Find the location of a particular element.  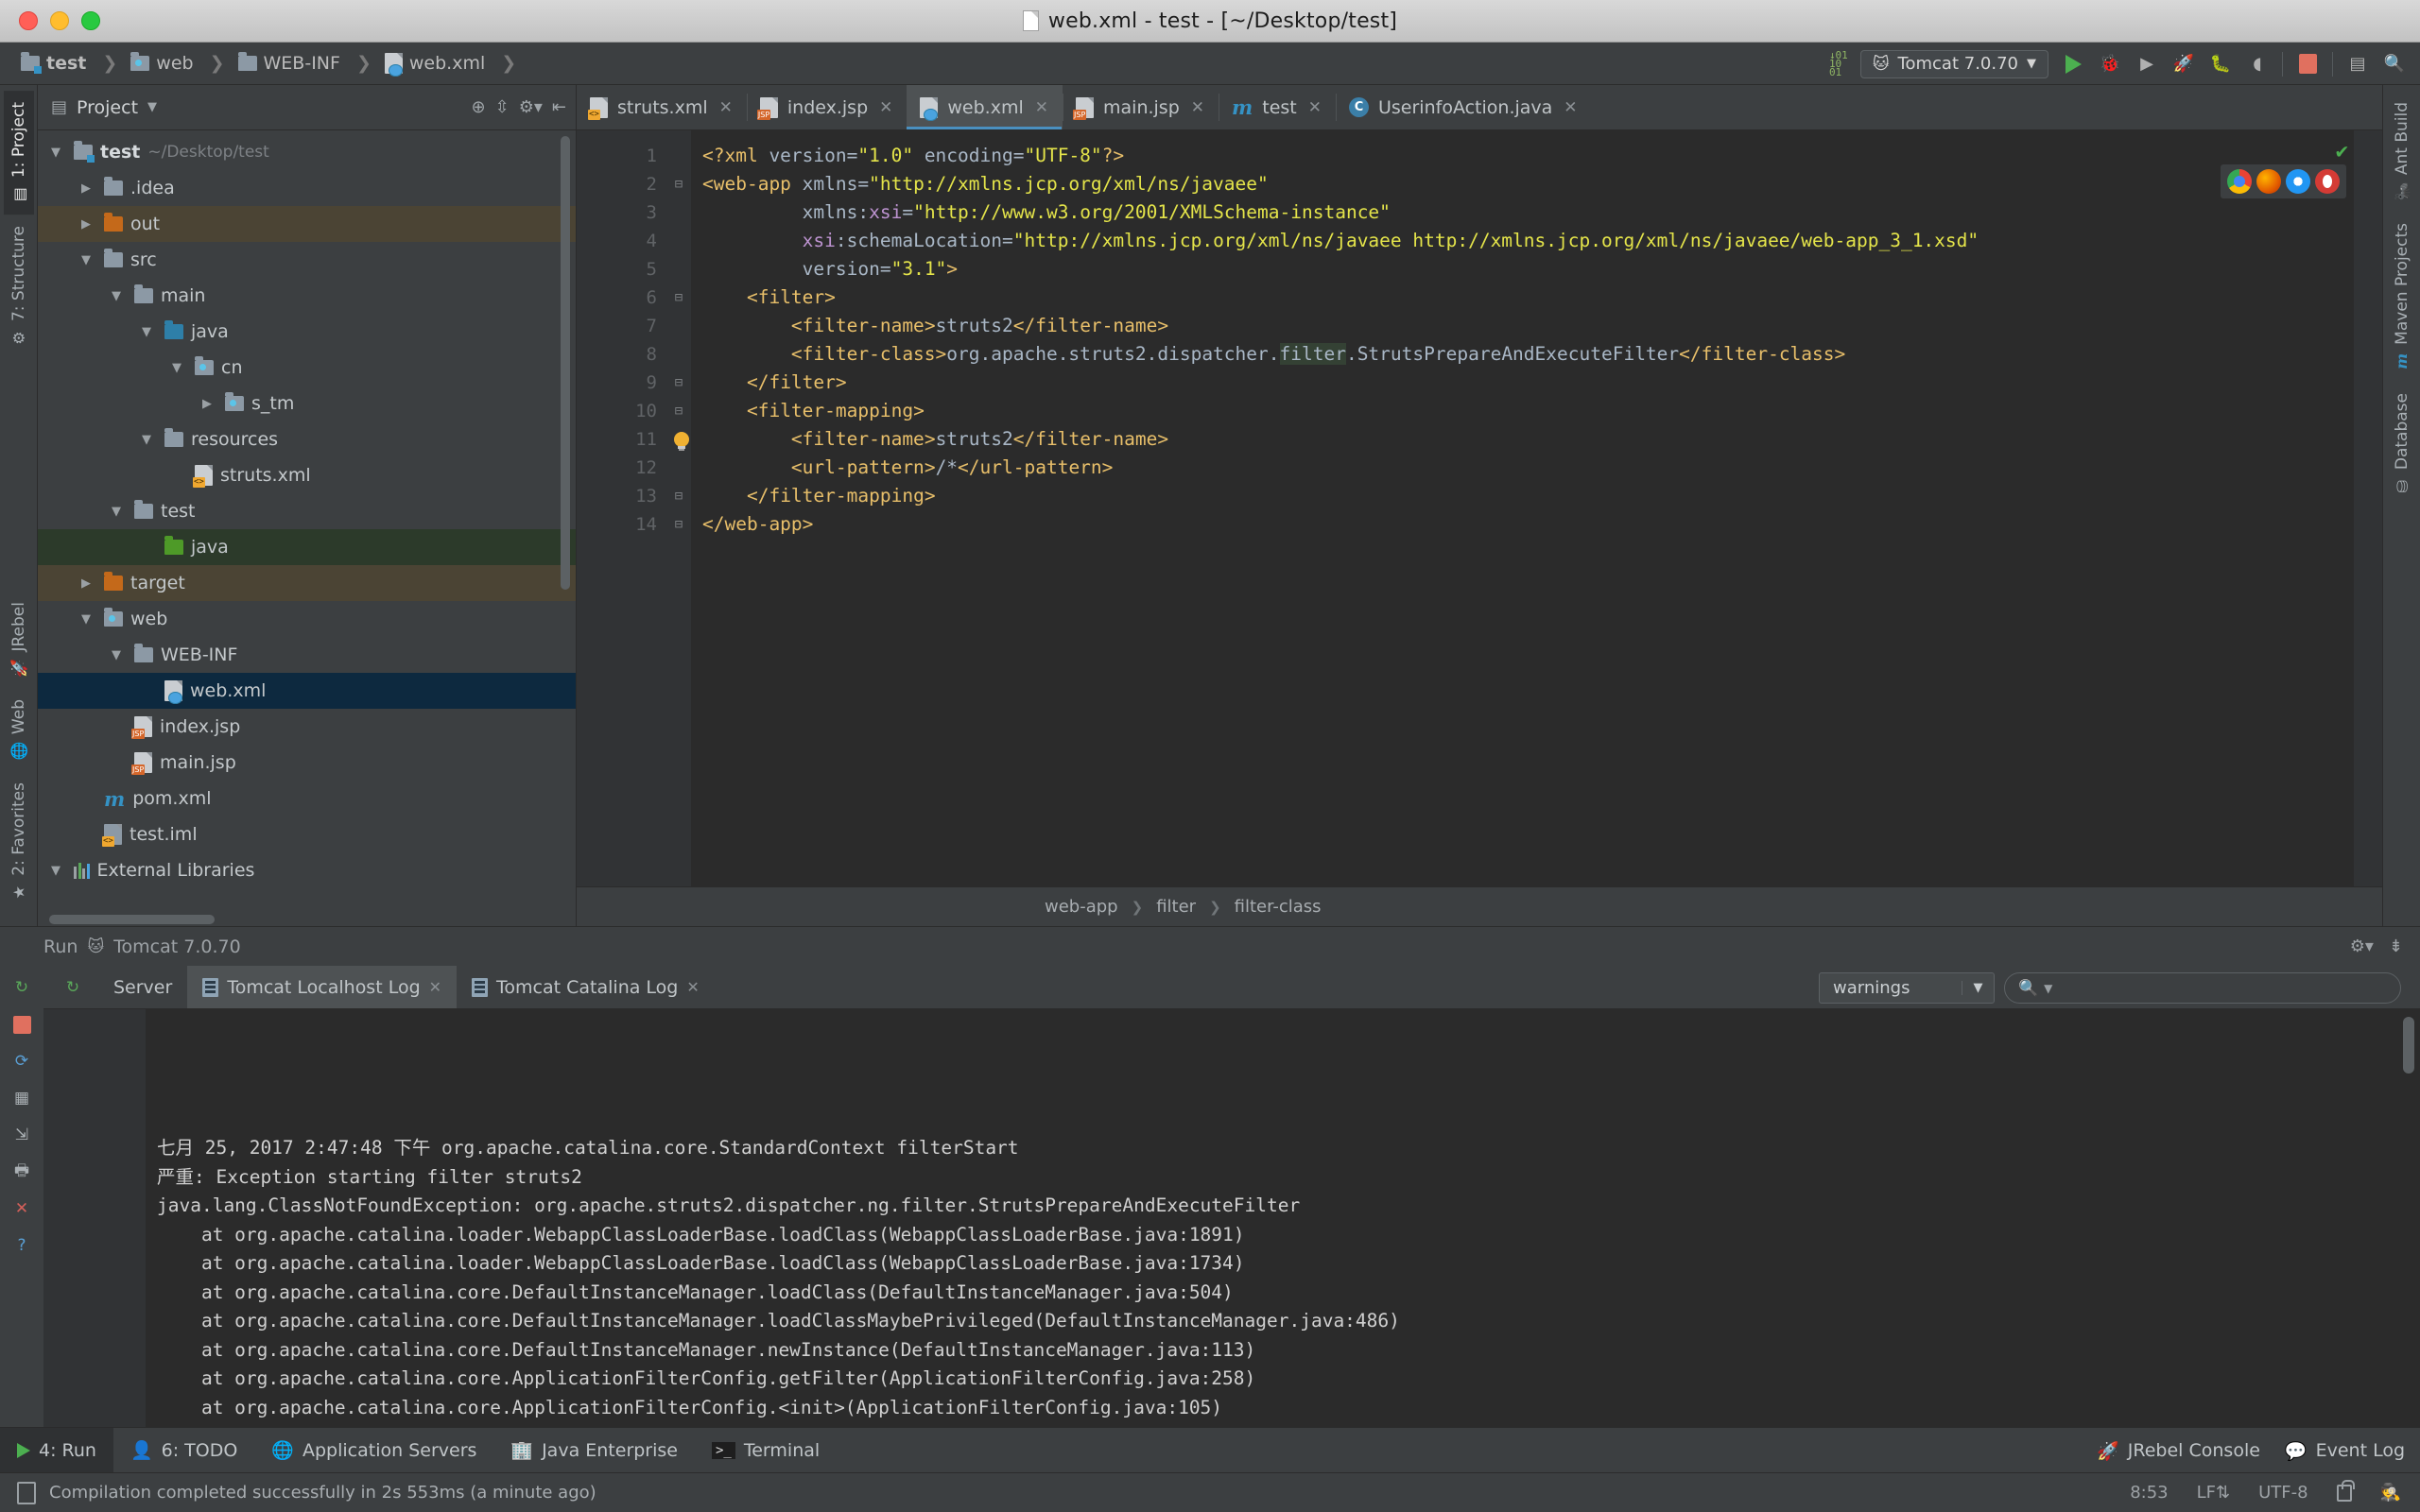

tree-node-test-iml: ▶test.iml is located at coordinates (307, 834).